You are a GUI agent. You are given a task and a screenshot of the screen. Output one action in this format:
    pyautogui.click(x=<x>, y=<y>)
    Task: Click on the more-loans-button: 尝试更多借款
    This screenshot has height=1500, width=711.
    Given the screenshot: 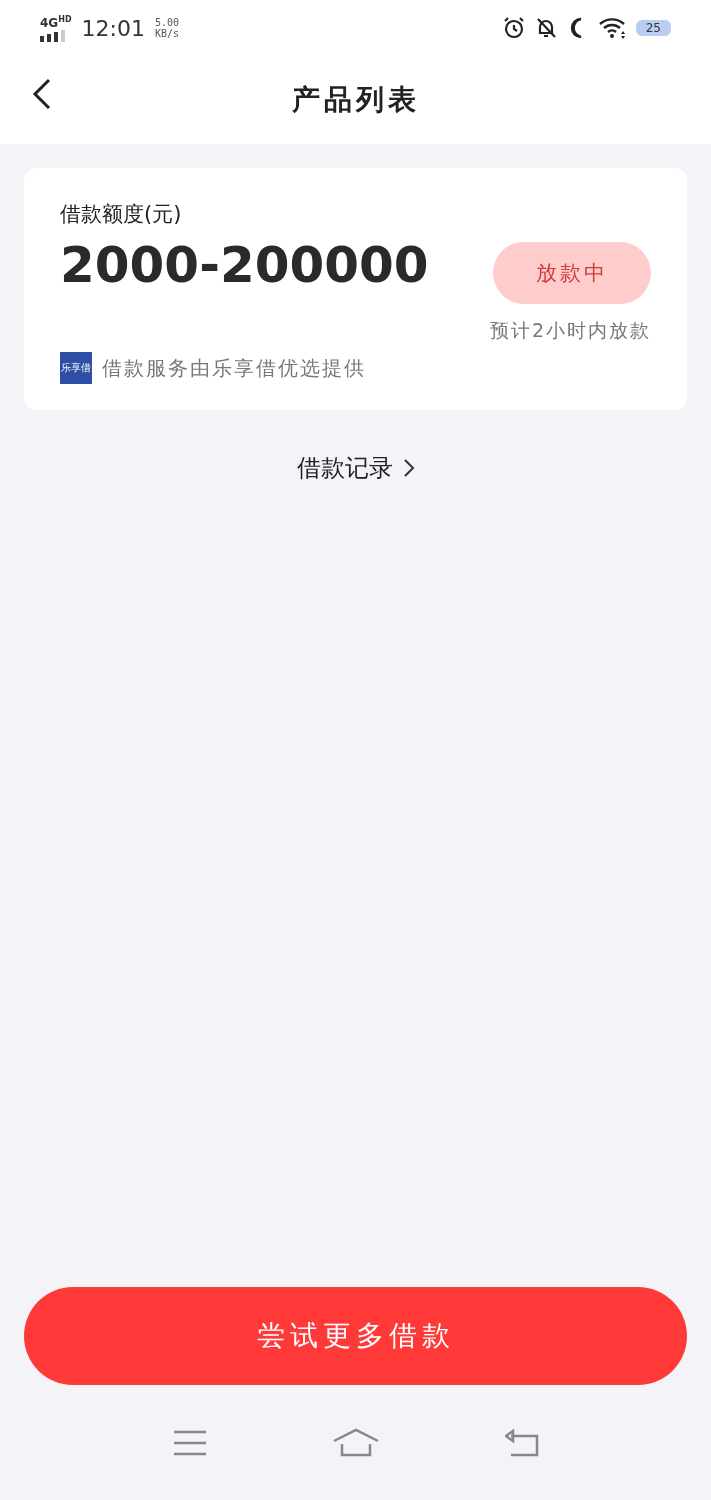 What is the action you would take?
    pyautogui.click(x=355, y=1336)
    